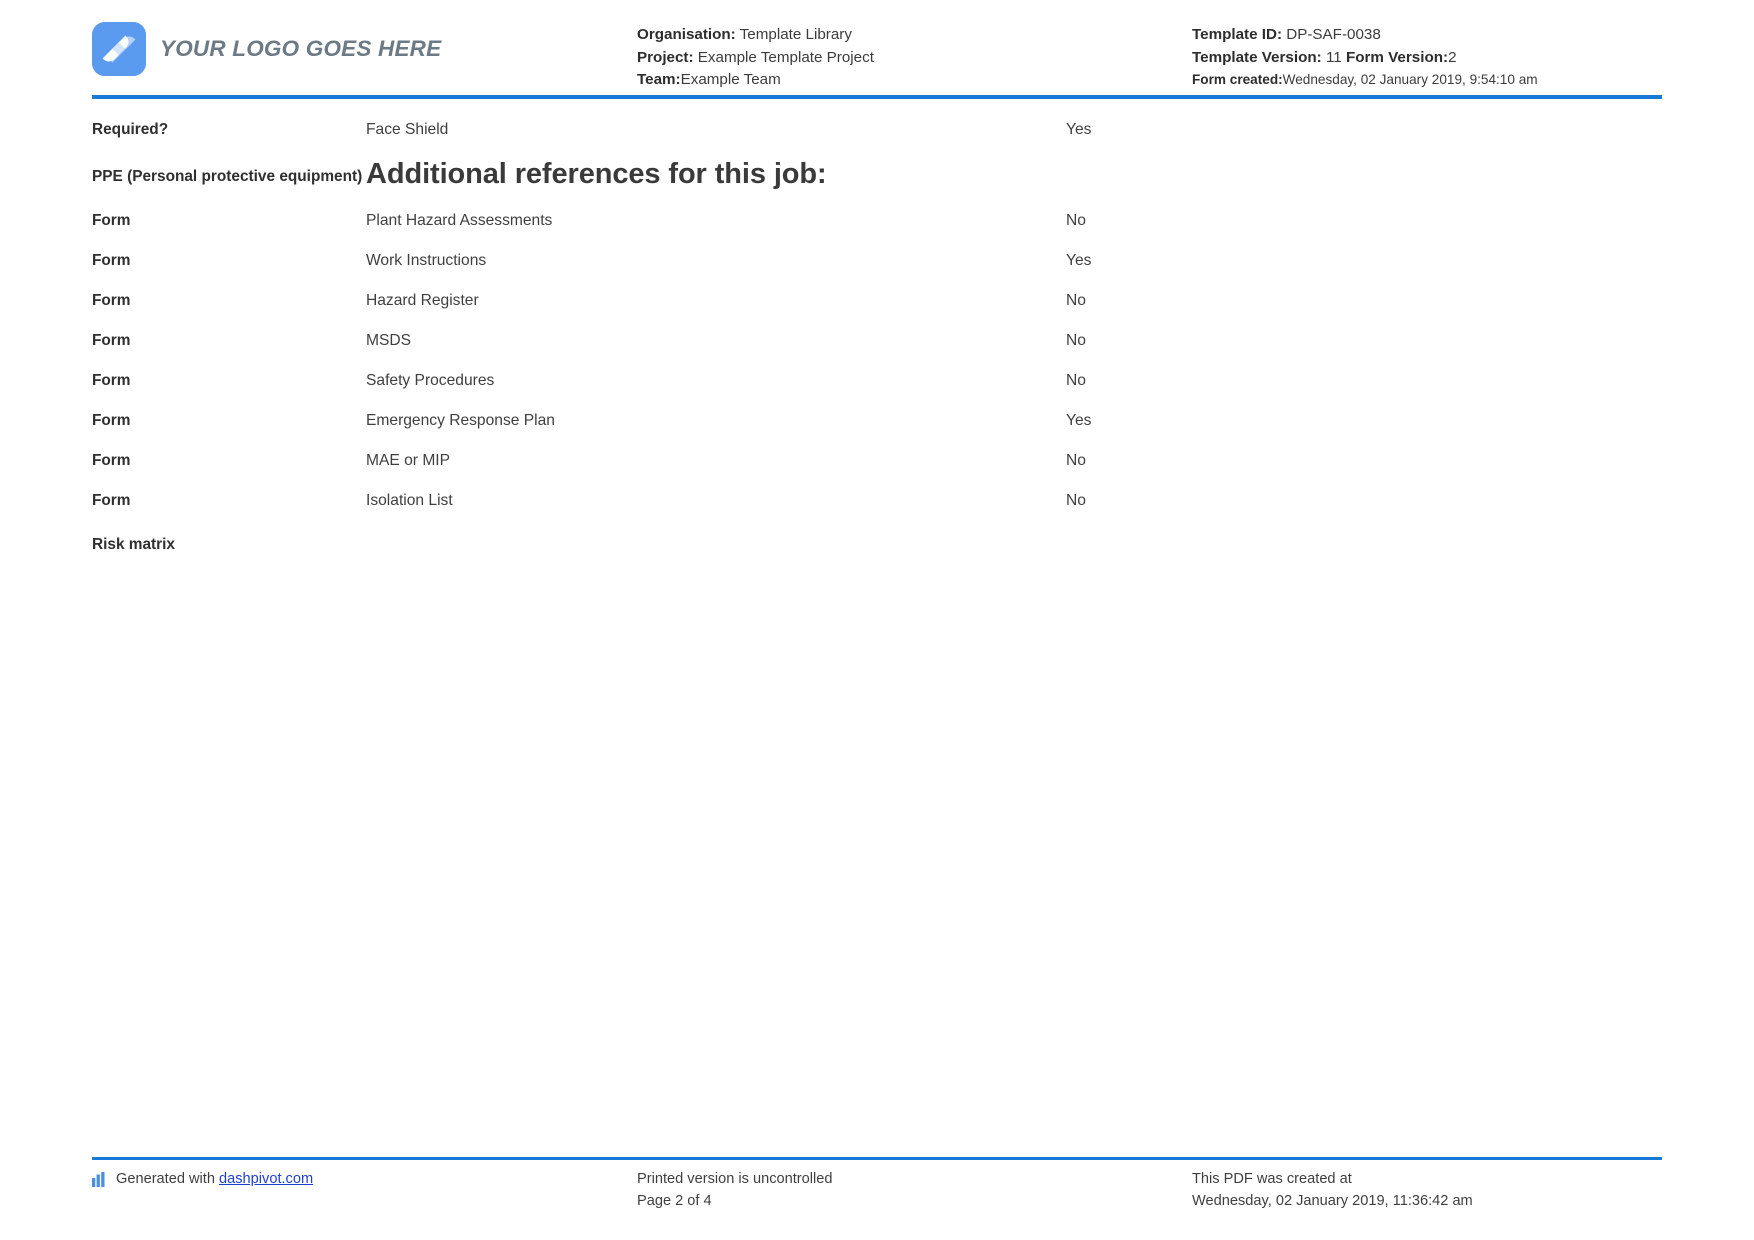  What do you see at coordinates (674, 1201) in the screenshot?
I see `page-number: Page 2 of 4` at bounding box center [674, 1201].